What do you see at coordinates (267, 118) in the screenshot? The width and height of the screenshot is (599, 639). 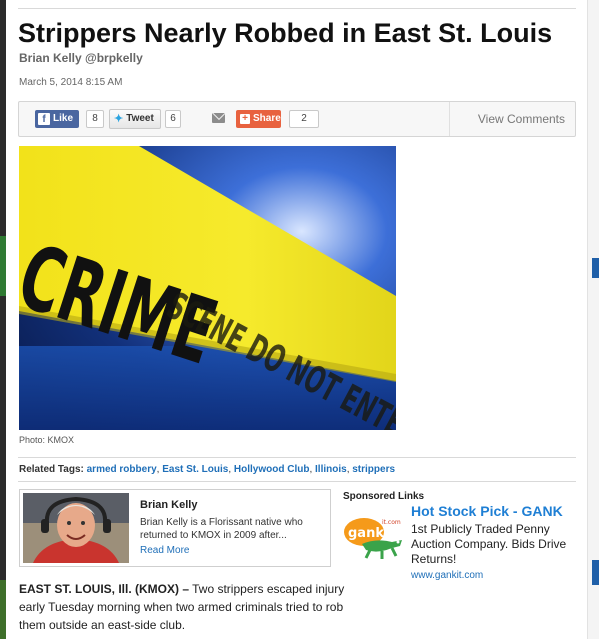 I see `share-label: Share` at bounding box center [267, 118].